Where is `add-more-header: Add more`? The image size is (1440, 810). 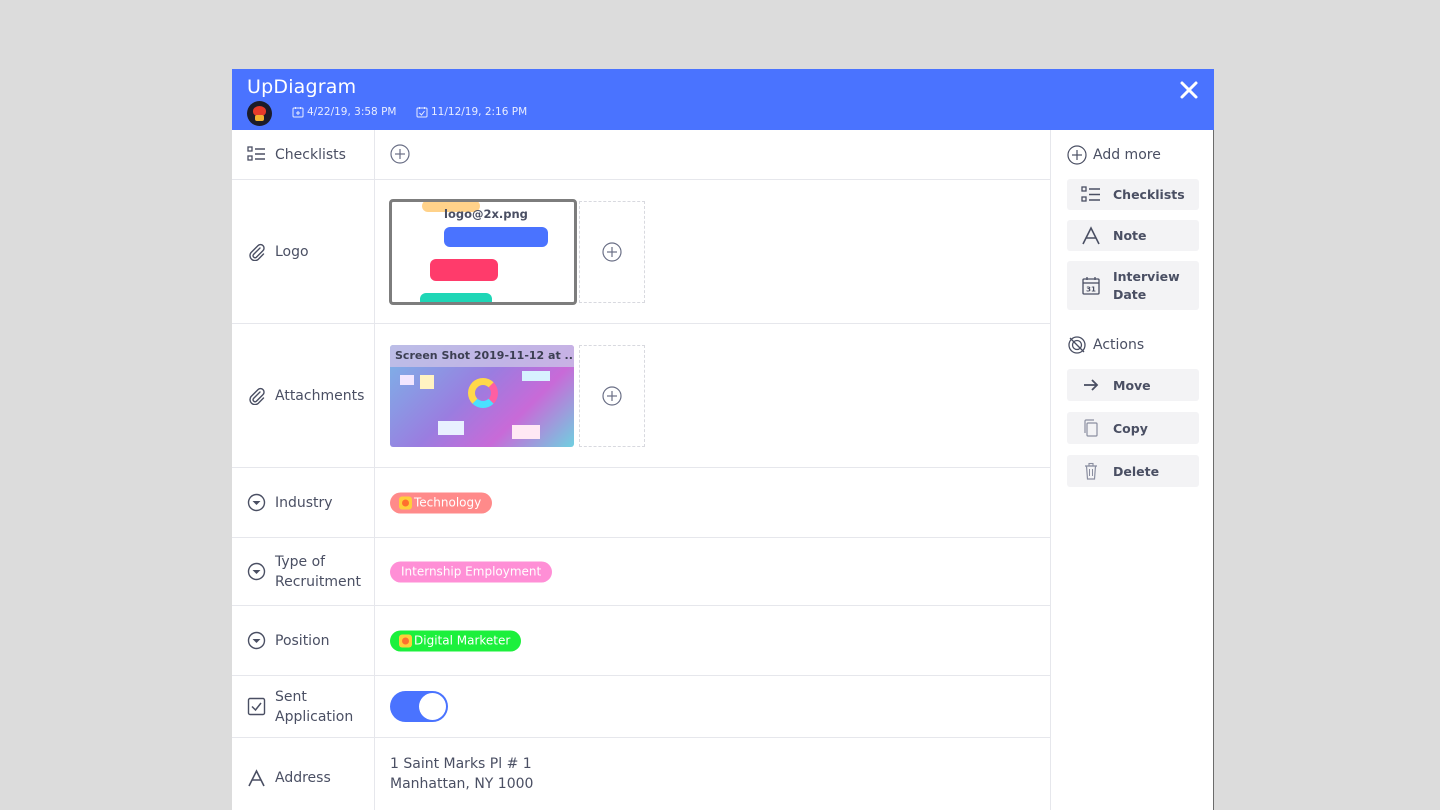 add-more-header: Add more is located at coordinates (1114, 155).